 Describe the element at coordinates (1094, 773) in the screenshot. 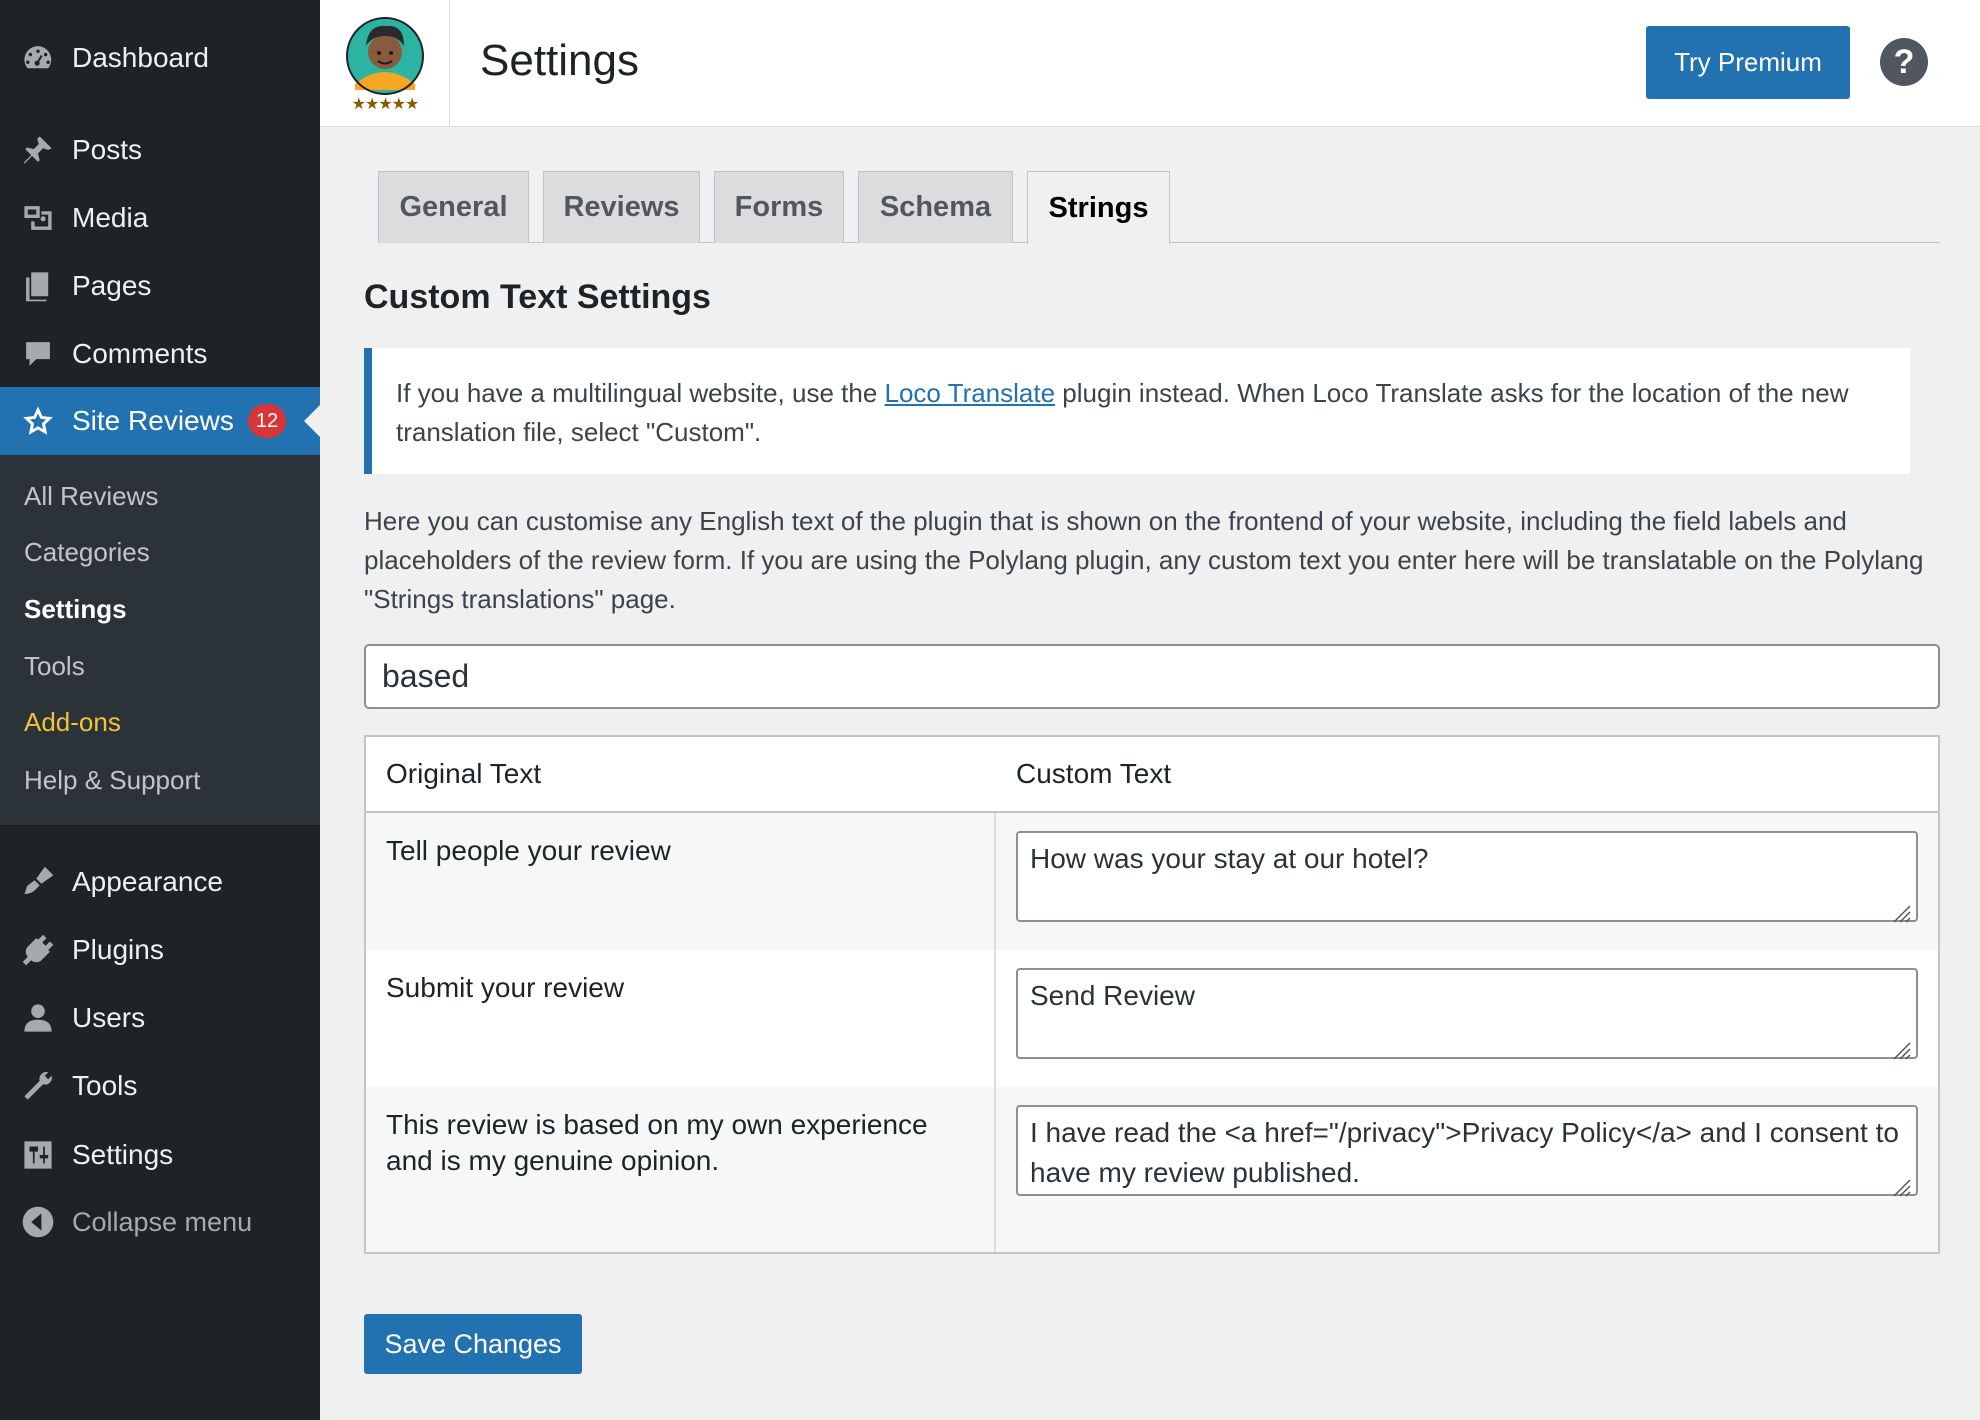

I see `column-header-custom: Custom Text` at that location.